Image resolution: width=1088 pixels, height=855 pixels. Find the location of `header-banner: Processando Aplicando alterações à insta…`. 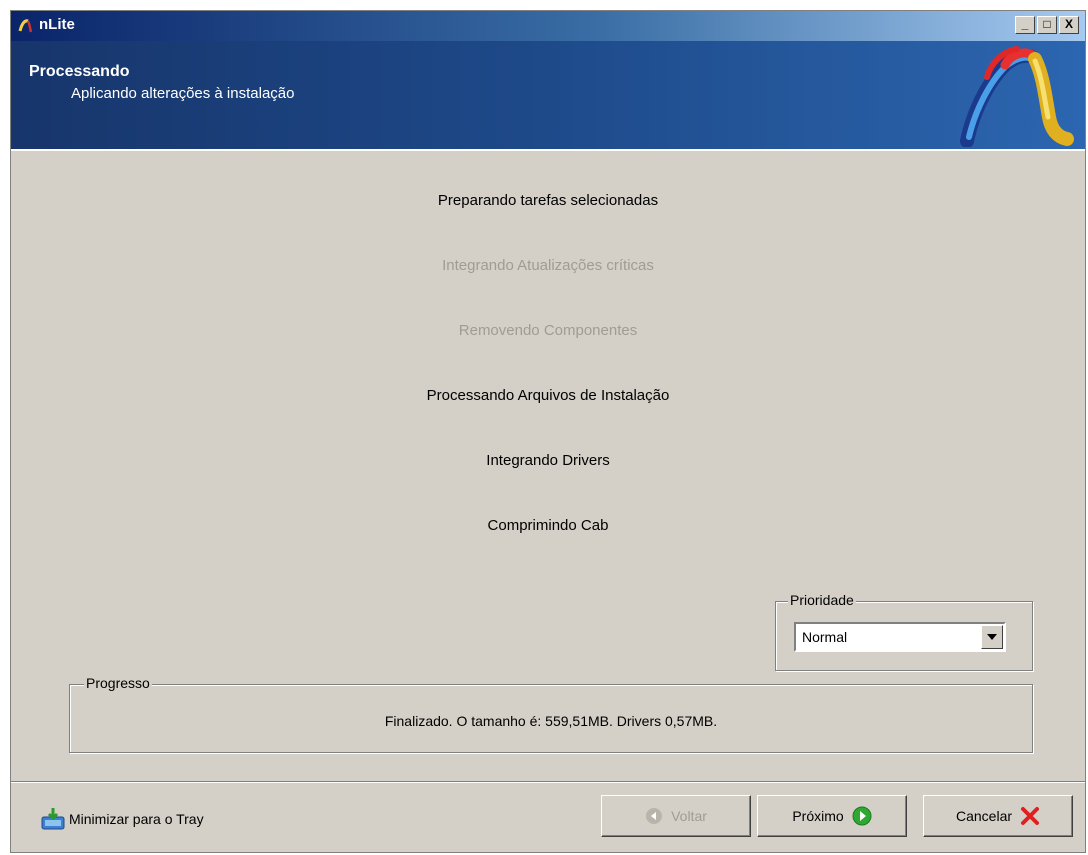

header-banner: Processando Aplicando alterações à insta… is located at coordinates (548, 95).